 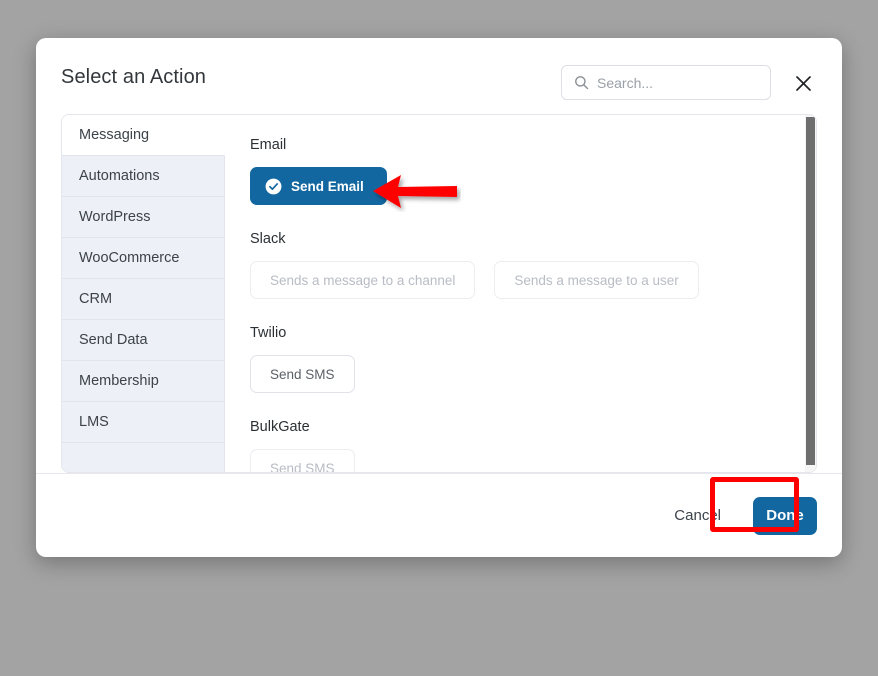 I want to click on sidebar-item-membership: Membership, so click(x=143, y=381).